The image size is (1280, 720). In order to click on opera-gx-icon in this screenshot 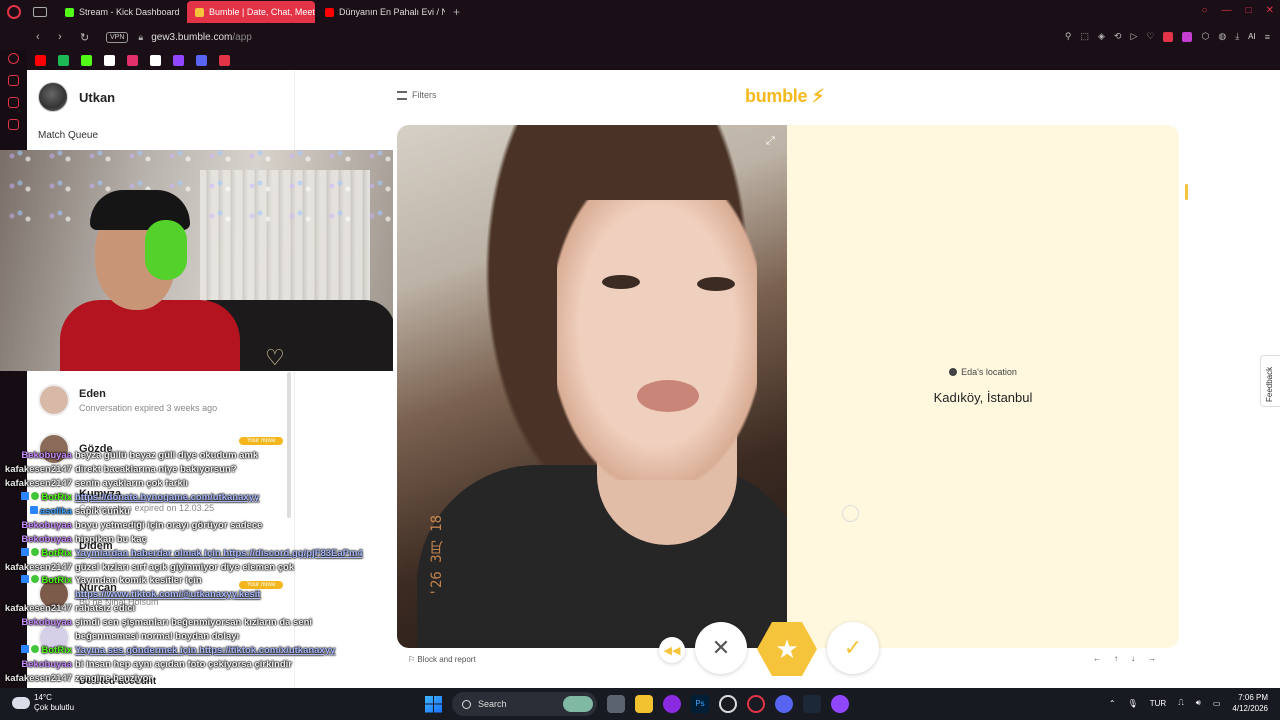, I will do `click(756, 704)`.